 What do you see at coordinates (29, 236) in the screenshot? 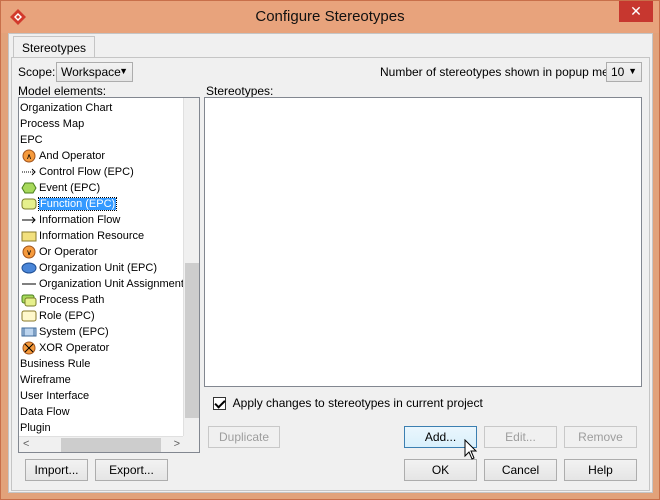
I see `information-resource-icon` at bounding box center [29, 236].